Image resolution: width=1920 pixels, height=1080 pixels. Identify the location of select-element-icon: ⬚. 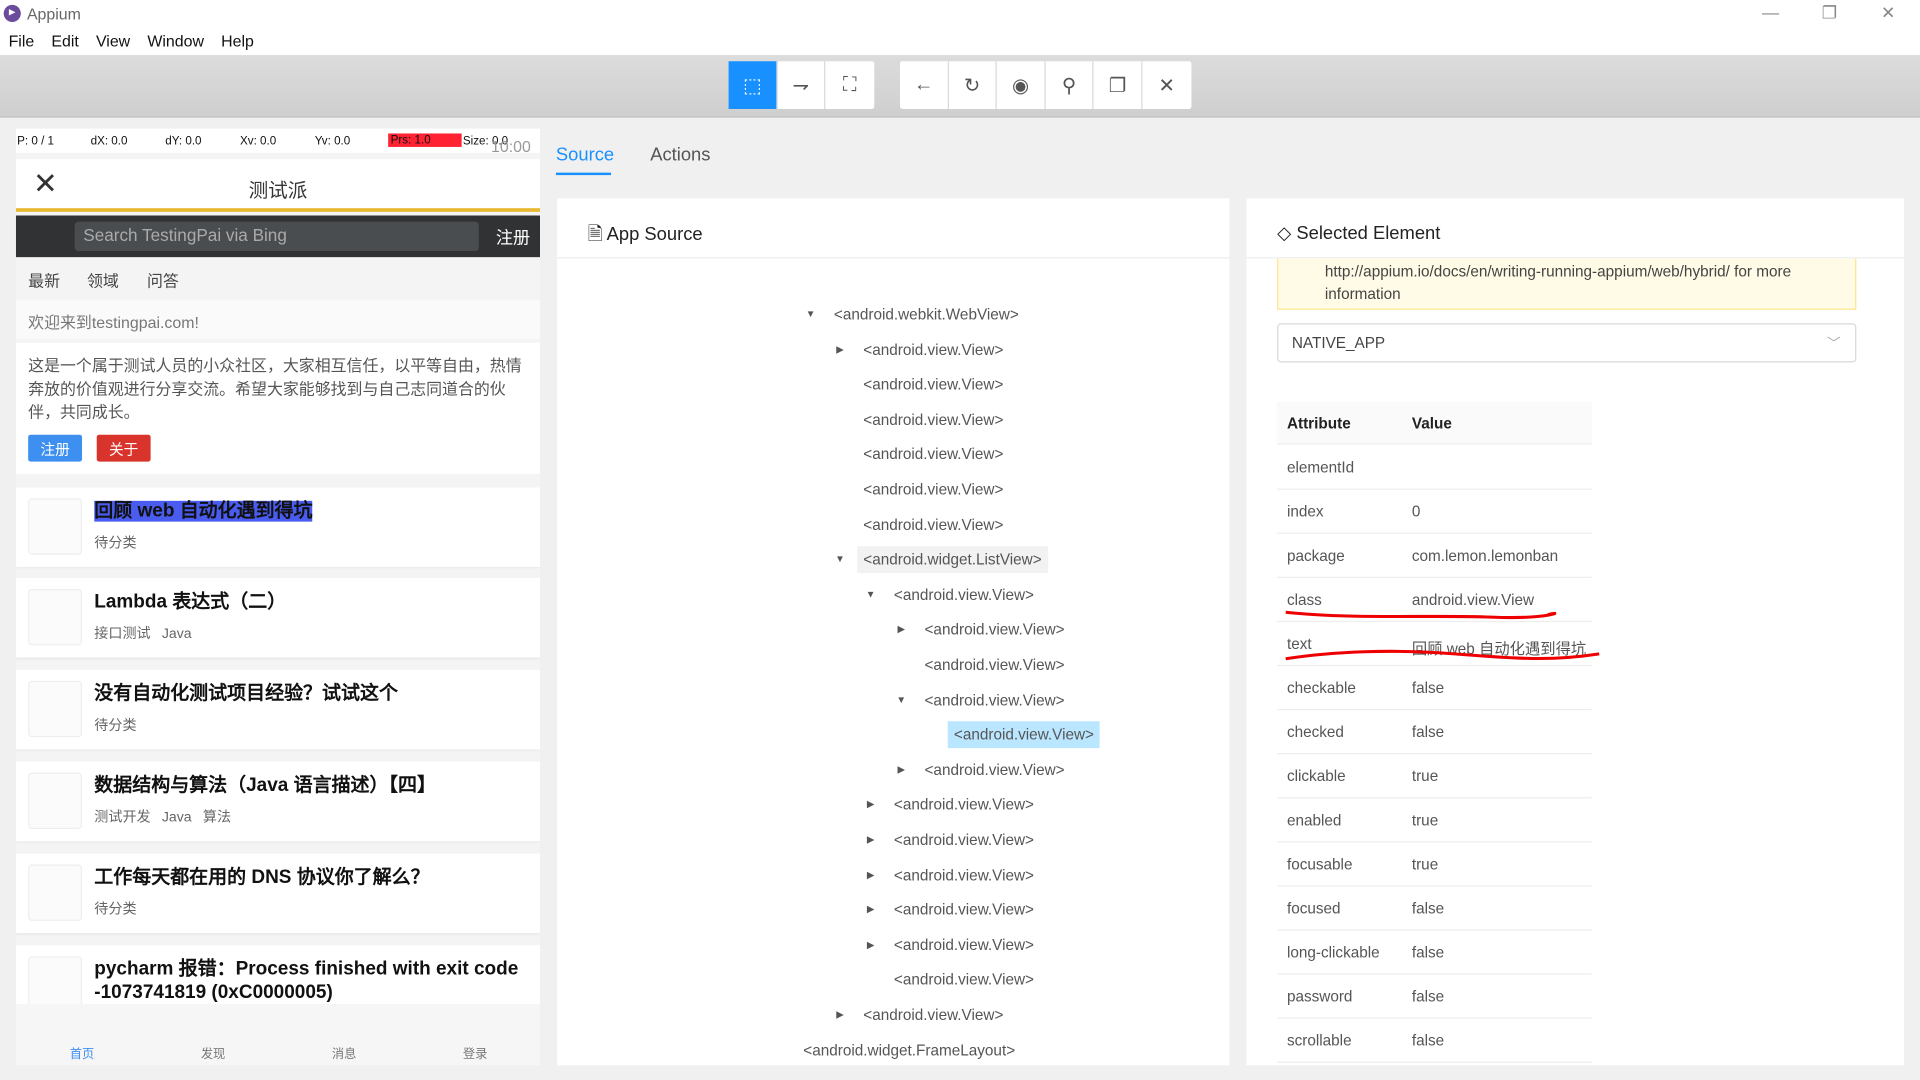
(752, 86).